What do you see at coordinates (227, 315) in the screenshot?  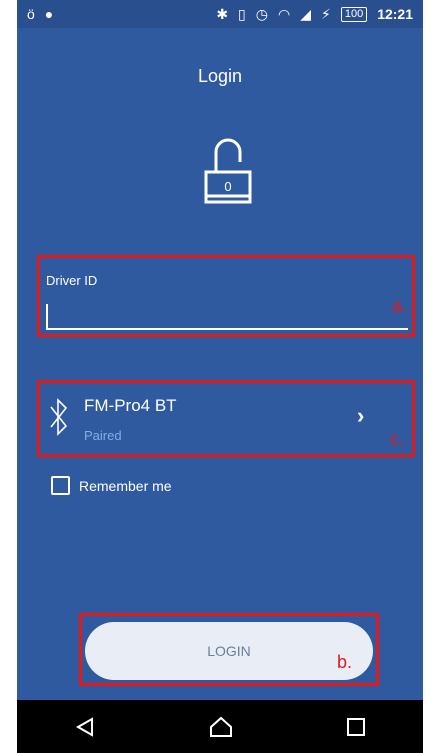 I see `driver-id-input` at bounding box center [227, 315].